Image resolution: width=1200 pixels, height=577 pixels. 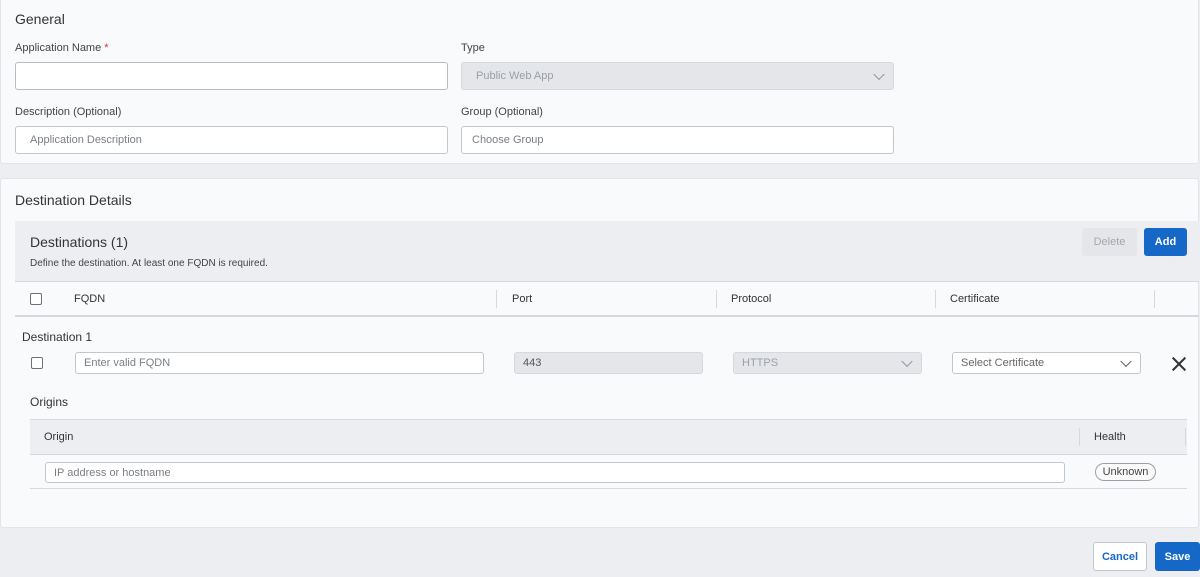 I want to click on app-name-label-text: Application Name, so click(x=58, y=48).